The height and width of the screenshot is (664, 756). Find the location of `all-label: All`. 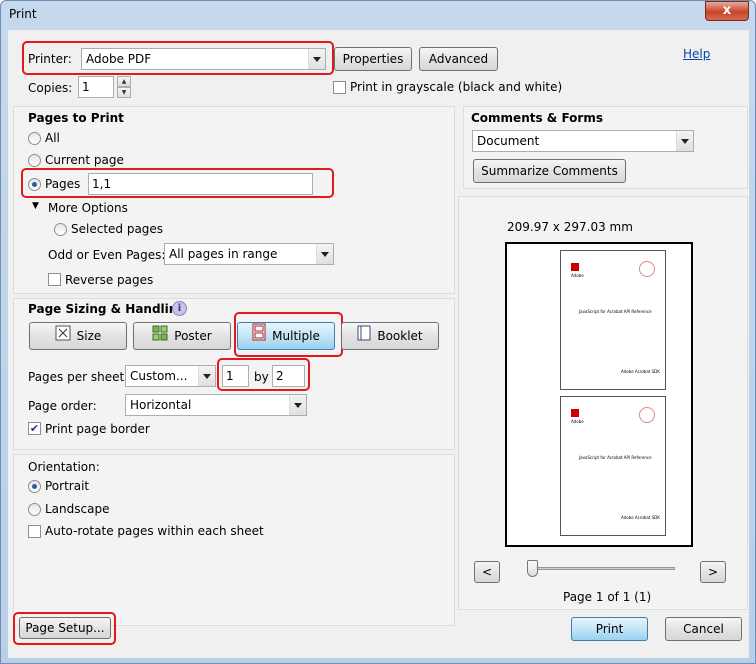

all-label: All is located at coordinates (52, 138).